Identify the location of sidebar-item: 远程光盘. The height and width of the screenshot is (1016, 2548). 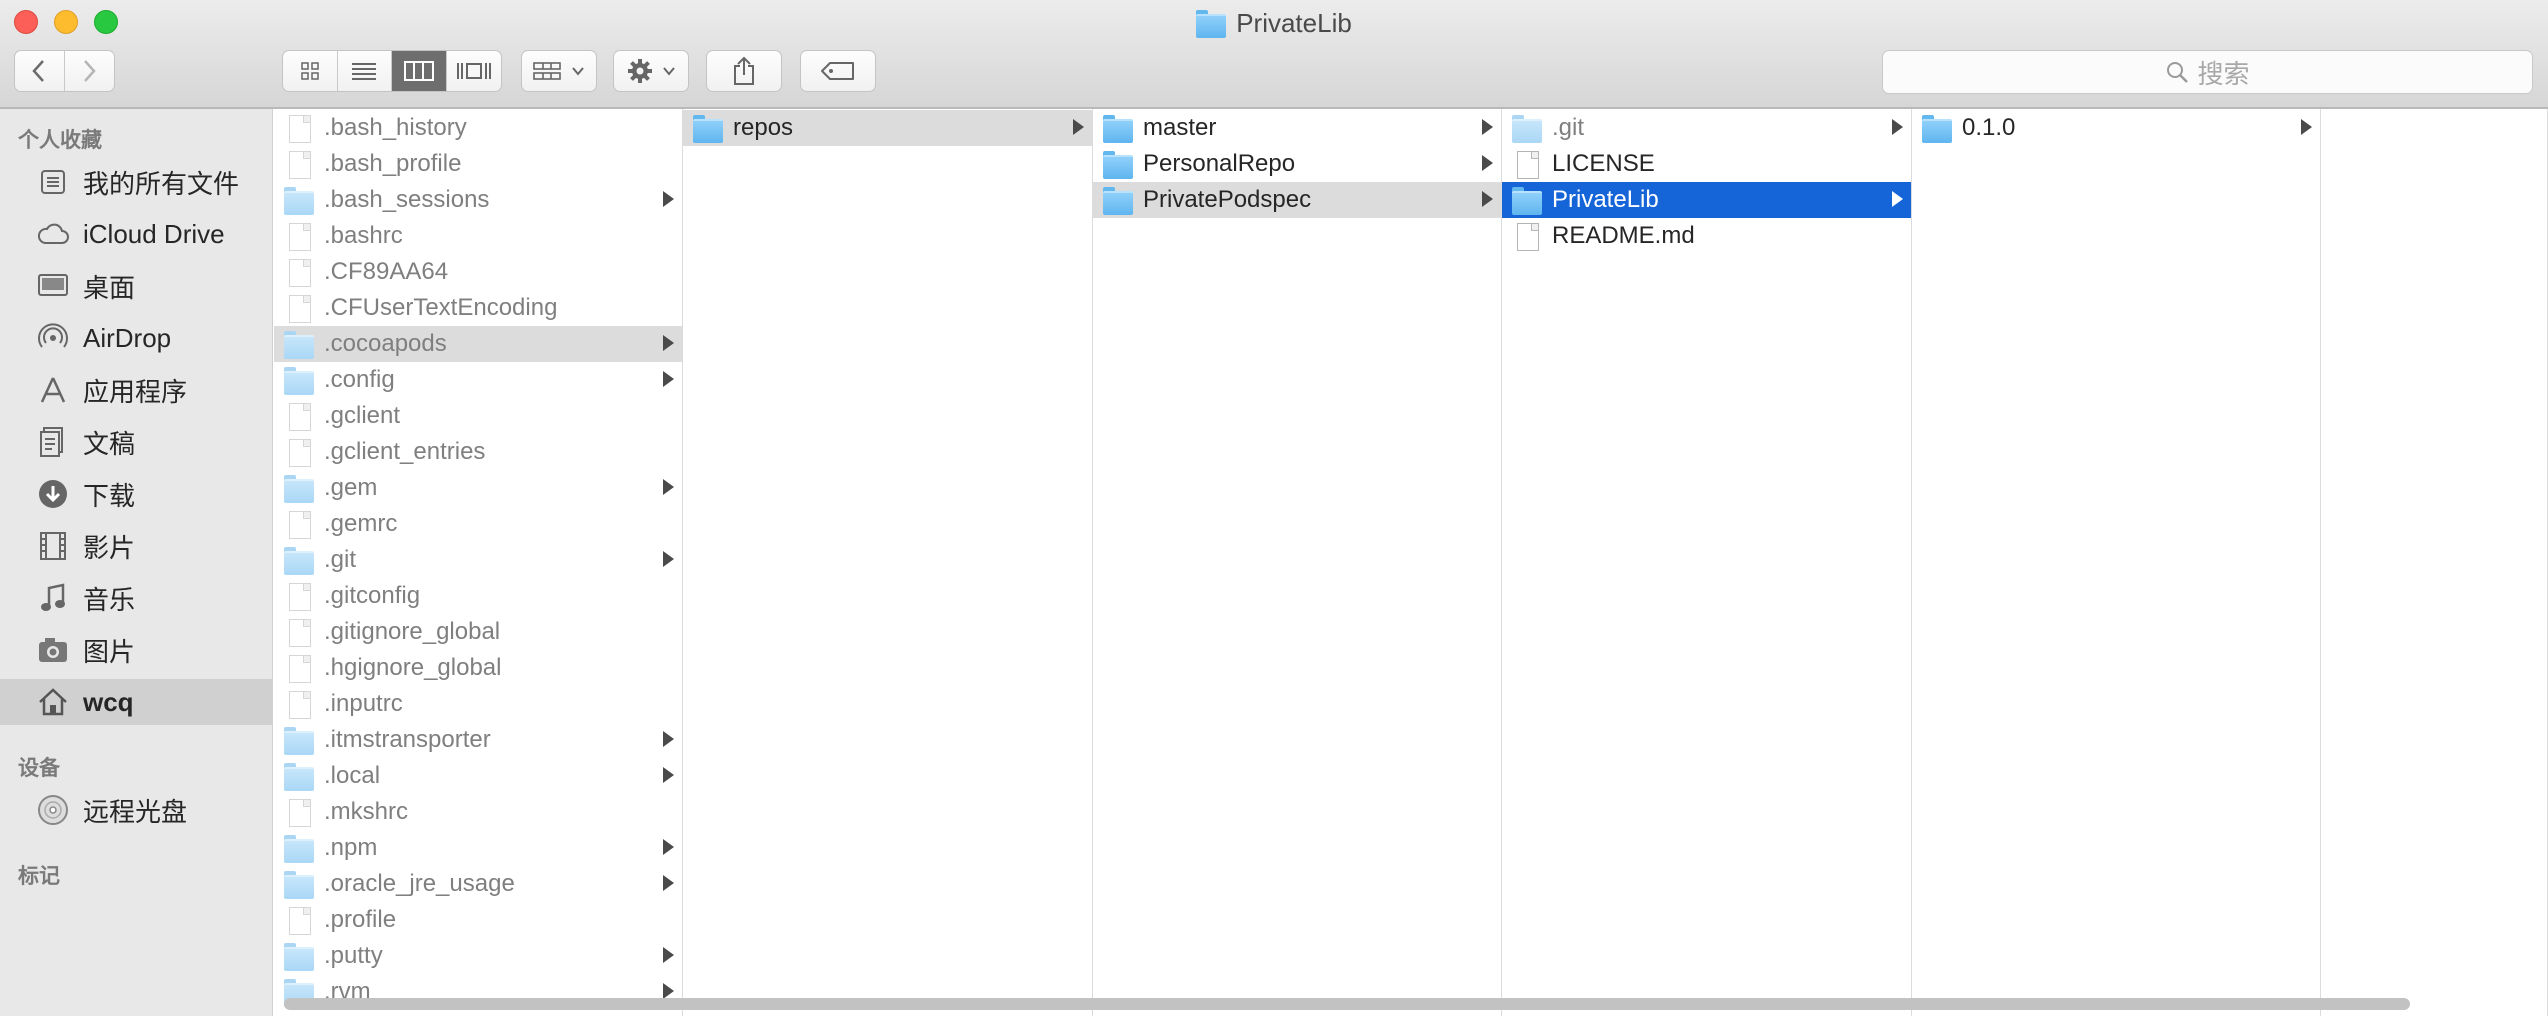
(136, 810).